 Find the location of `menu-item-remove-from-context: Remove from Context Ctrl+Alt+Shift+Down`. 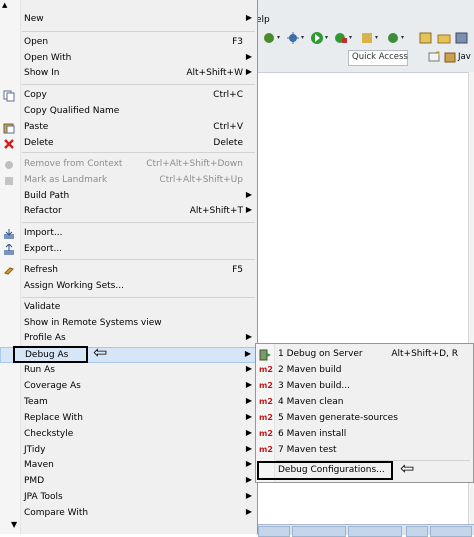

menu-item-remove-from-context: Remove from Context Ctrl+Alt+Shift+Down is located at coordinates (128, 165).